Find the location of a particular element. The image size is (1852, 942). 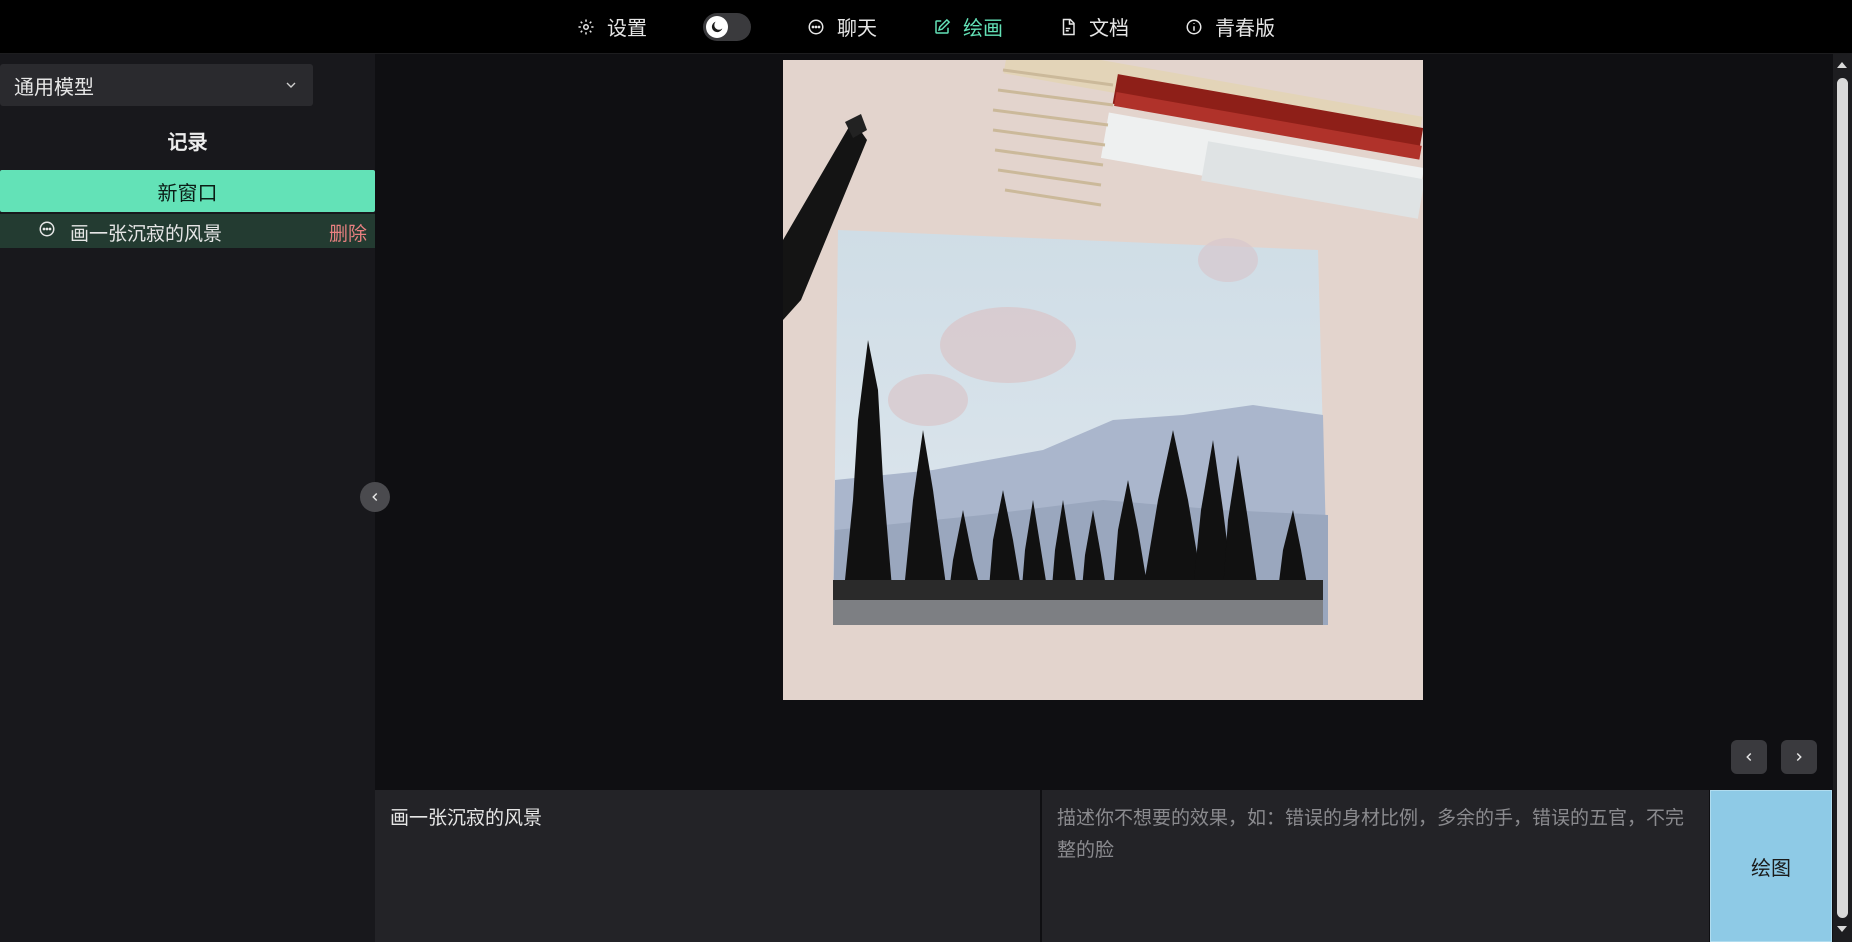

record-item: 画一张沉寂的风景 删除 is located at coordinates (187, 231).